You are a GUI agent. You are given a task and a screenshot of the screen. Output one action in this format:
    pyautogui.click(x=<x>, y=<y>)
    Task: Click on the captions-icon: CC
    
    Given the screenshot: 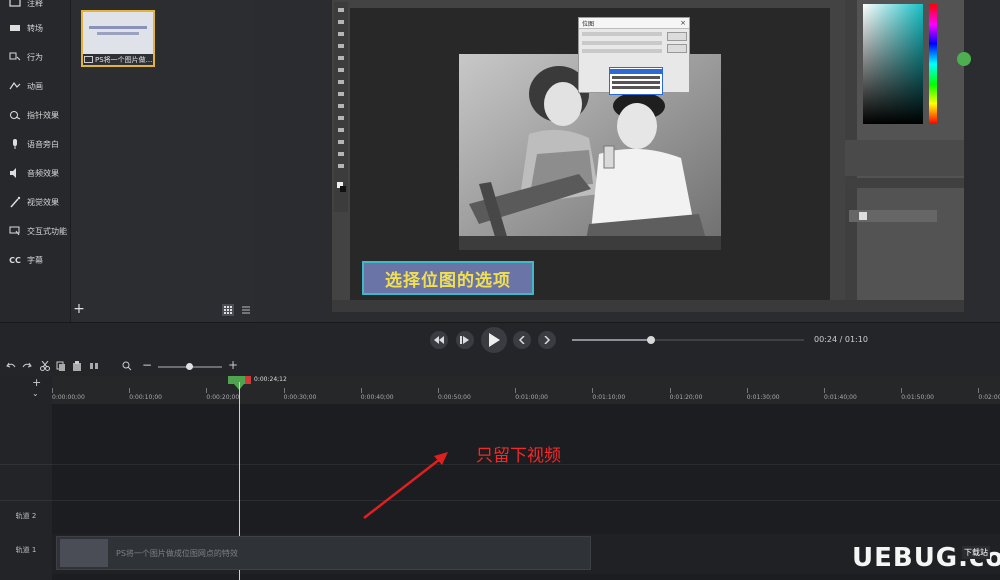 What is the action you would take?
    pyautogui.click(x=15, y=260)
    